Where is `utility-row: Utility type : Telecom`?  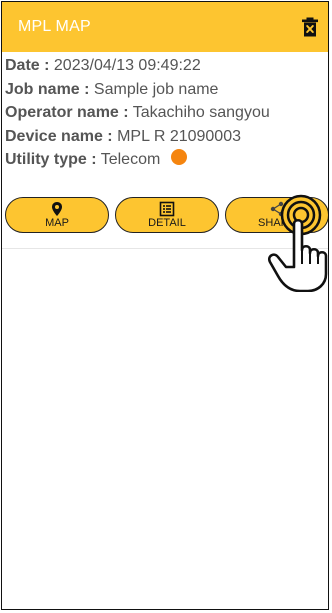
utility-row: Utility type : Telecom is located at coordinates (137, 160).